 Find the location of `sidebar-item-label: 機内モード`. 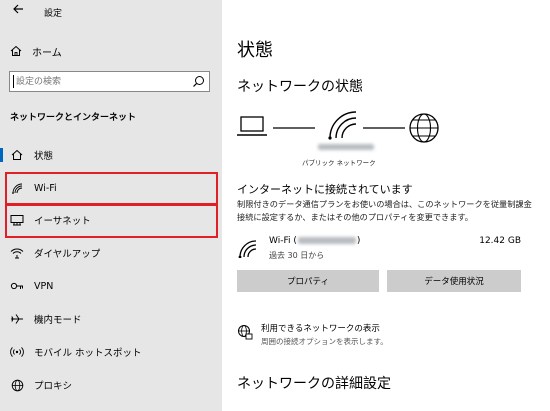

sidebar-item-label: 機内モード is located at coordinates (58, 320).